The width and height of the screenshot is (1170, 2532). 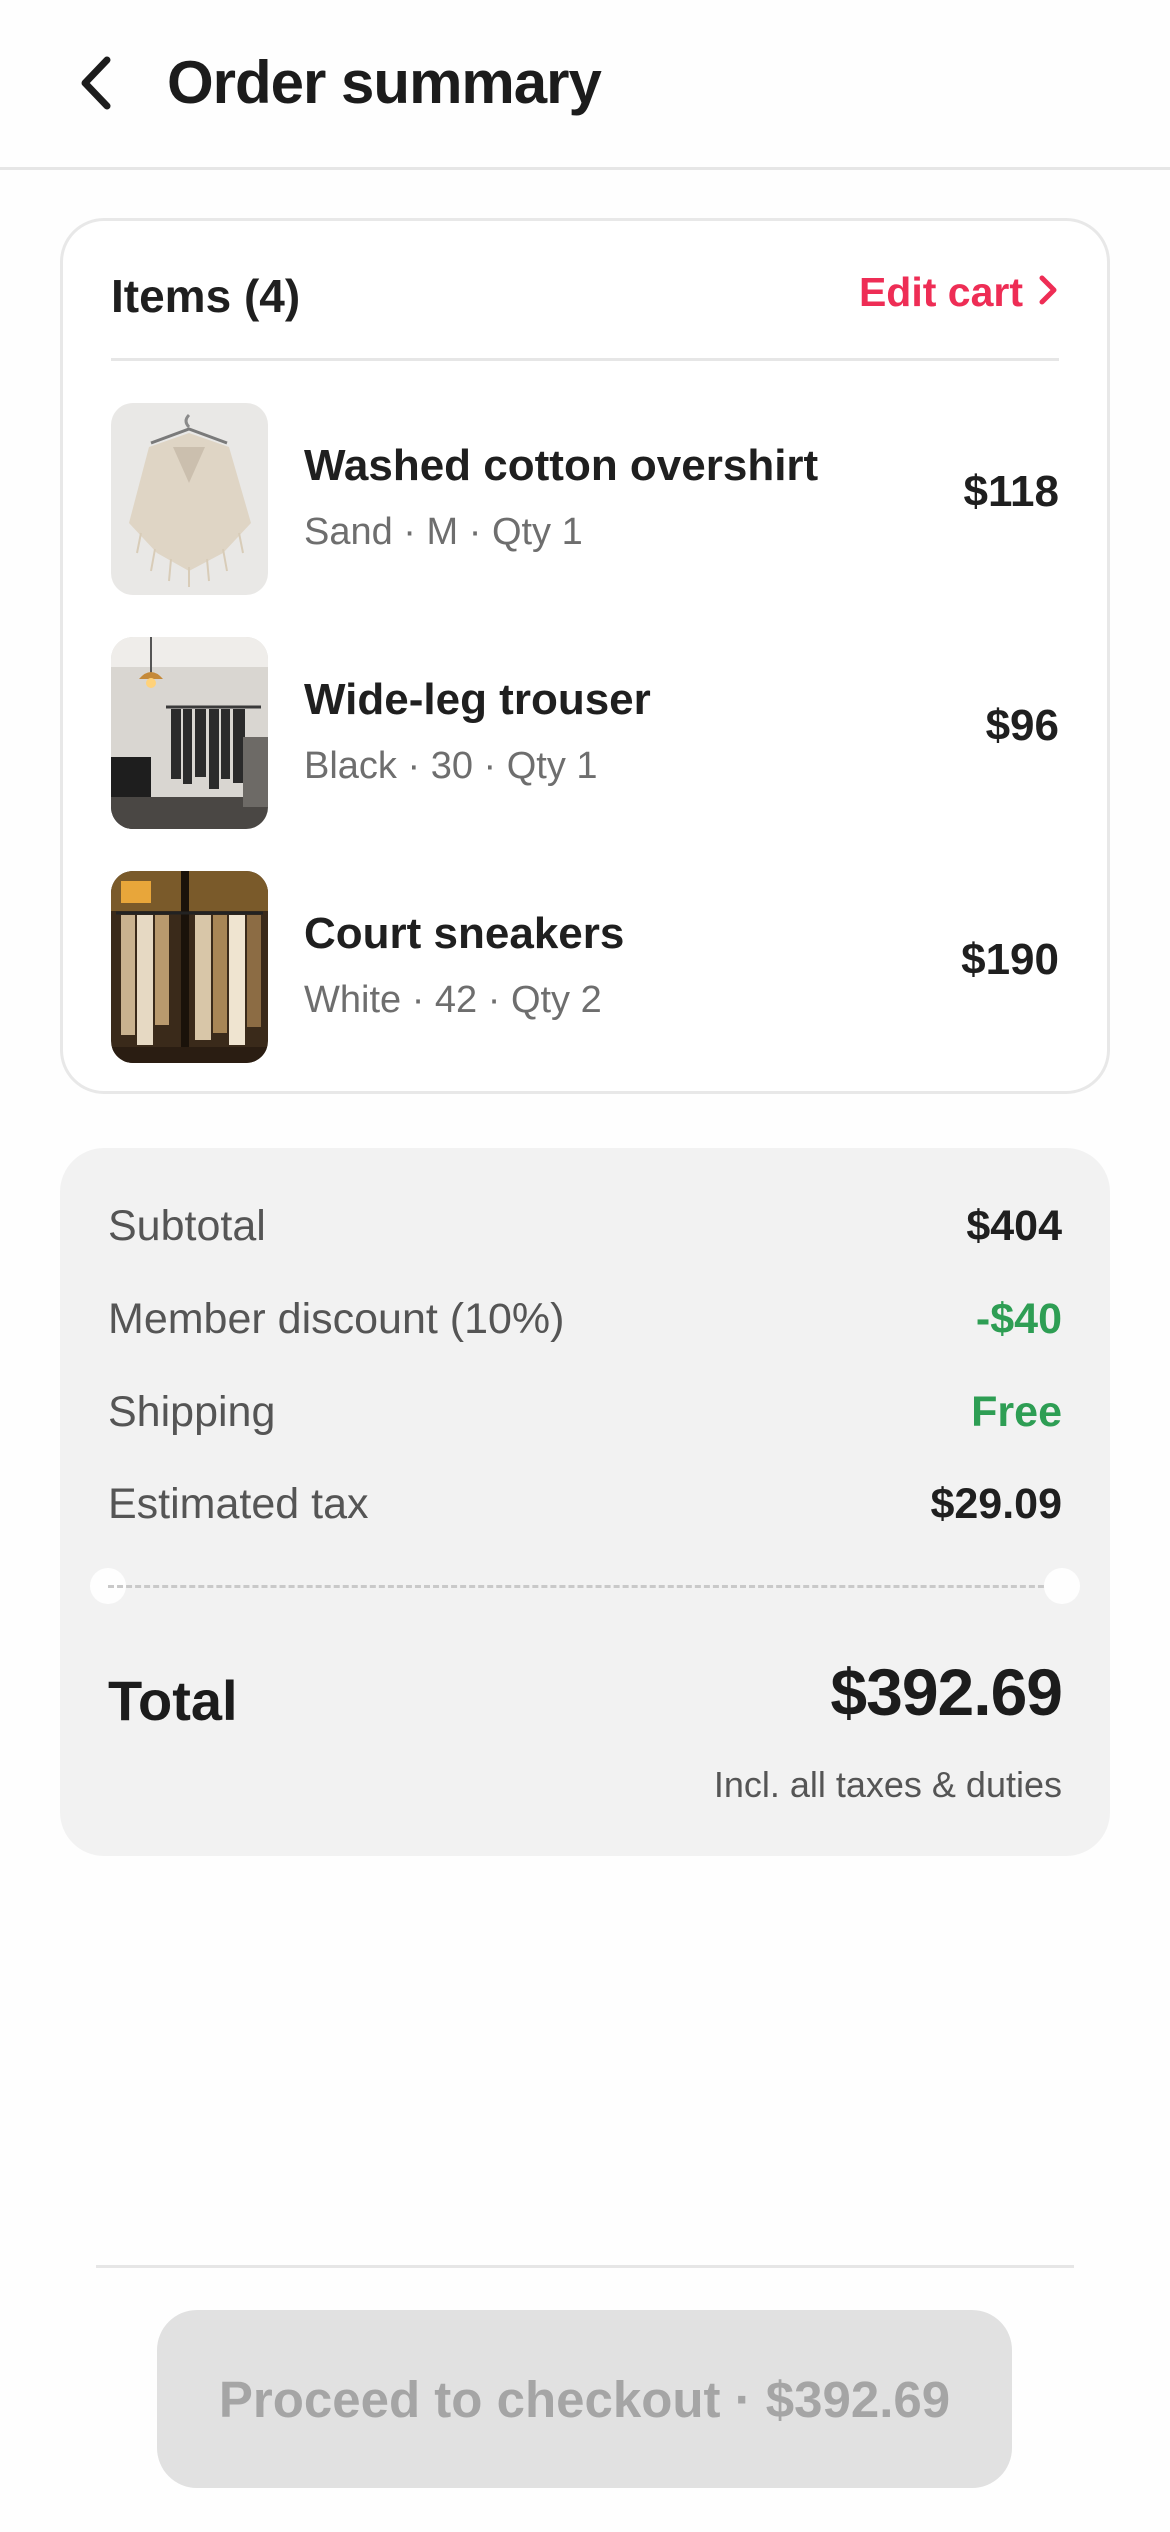 I want to click on total-note: Incl. all taxes & duties, so click(x=887, y=1784).